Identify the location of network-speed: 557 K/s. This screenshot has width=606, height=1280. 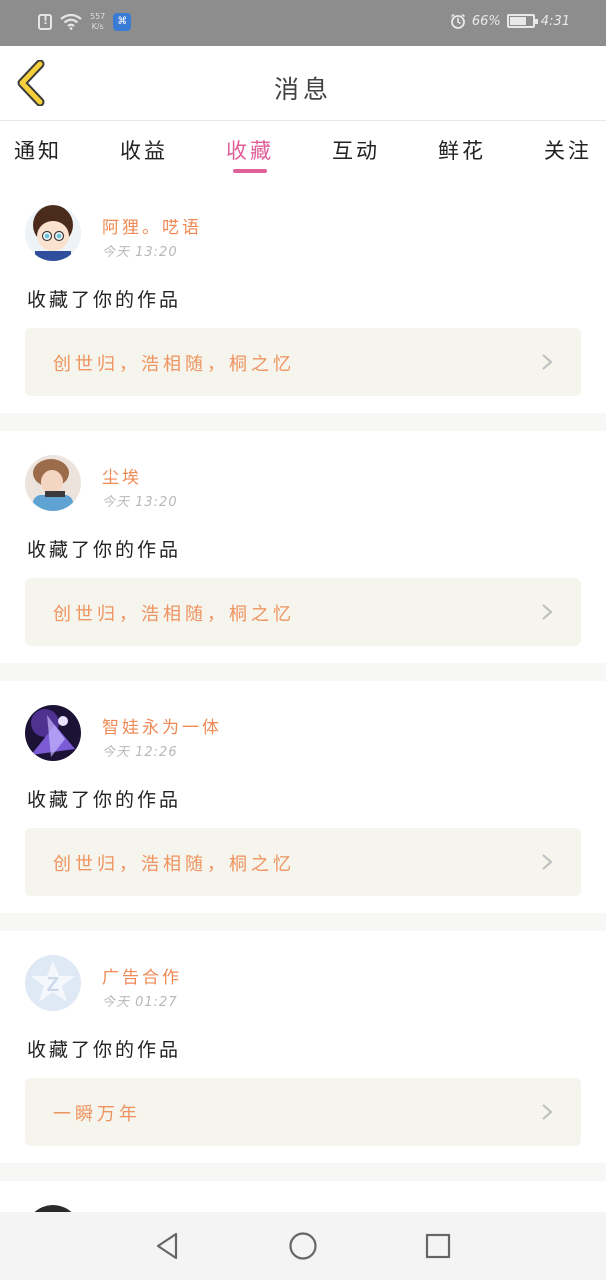
(97, 22).